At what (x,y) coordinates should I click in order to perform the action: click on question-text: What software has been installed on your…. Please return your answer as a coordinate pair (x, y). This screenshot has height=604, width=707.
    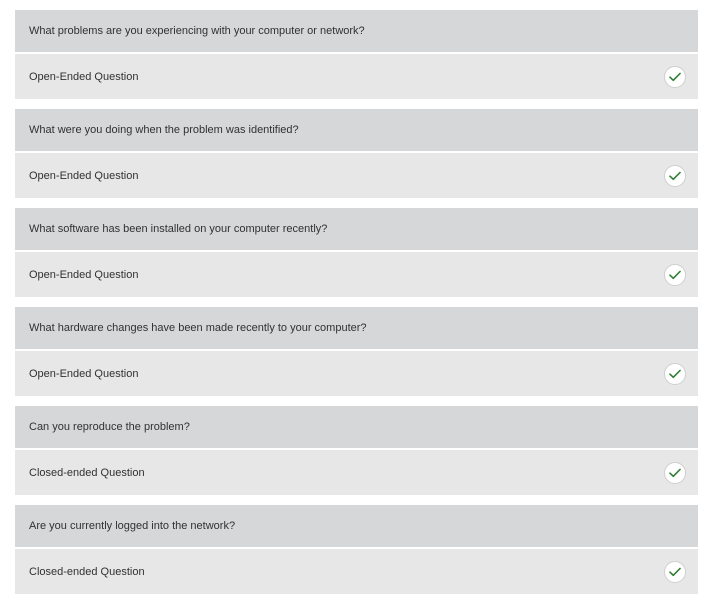
    Looking at the image, I should click on (356, 229).